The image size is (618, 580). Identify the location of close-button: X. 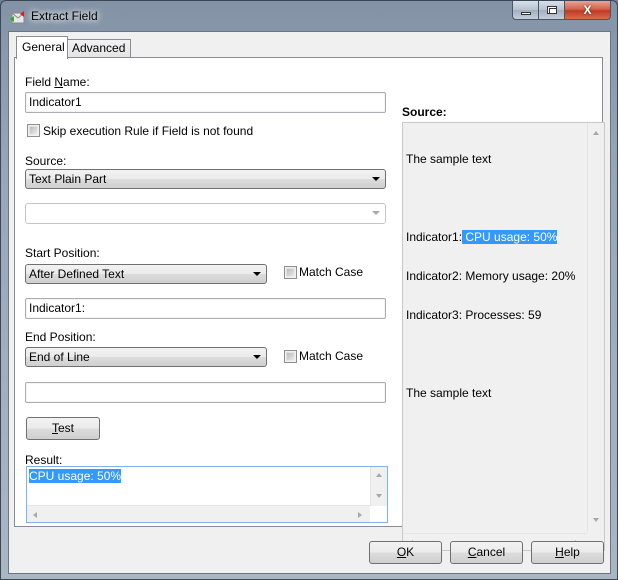
(588, 10).